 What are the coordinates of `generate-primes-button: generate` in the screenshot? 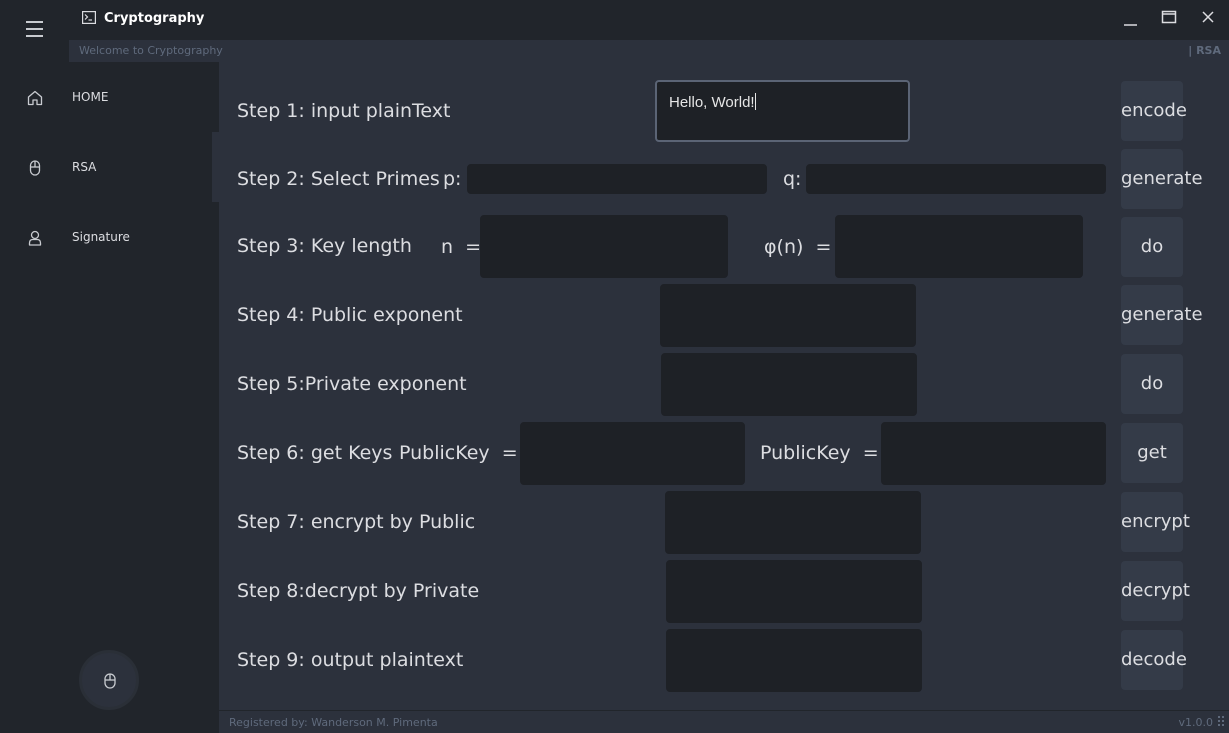 It's located at (1162, 179).